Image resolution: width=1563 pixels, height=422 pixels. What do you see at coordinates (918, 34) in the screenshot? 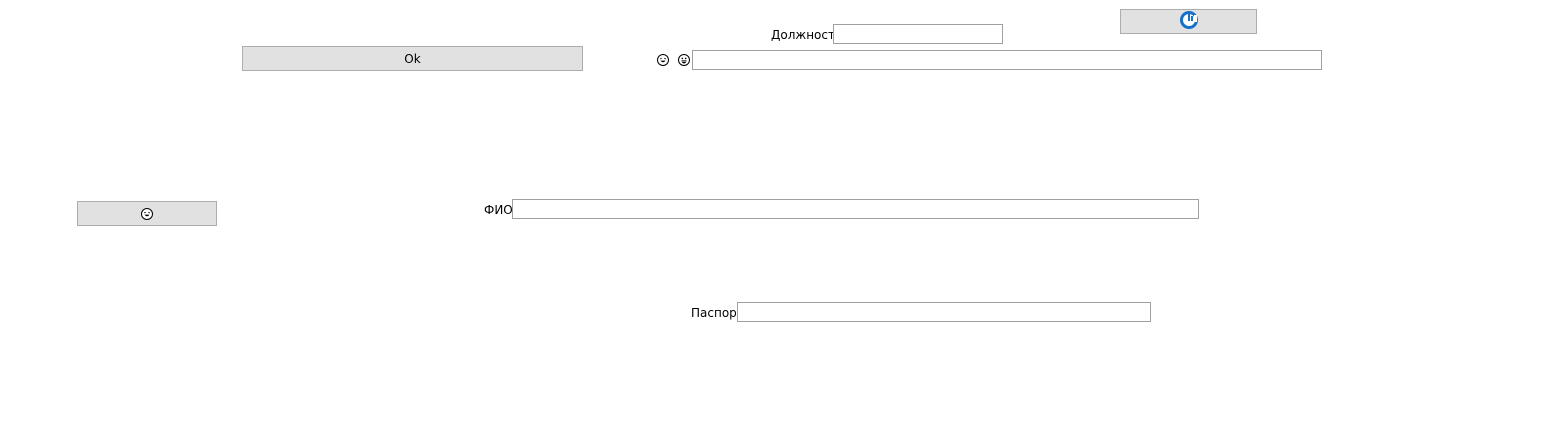
I see `position-field` at bounding box center [918, 34].